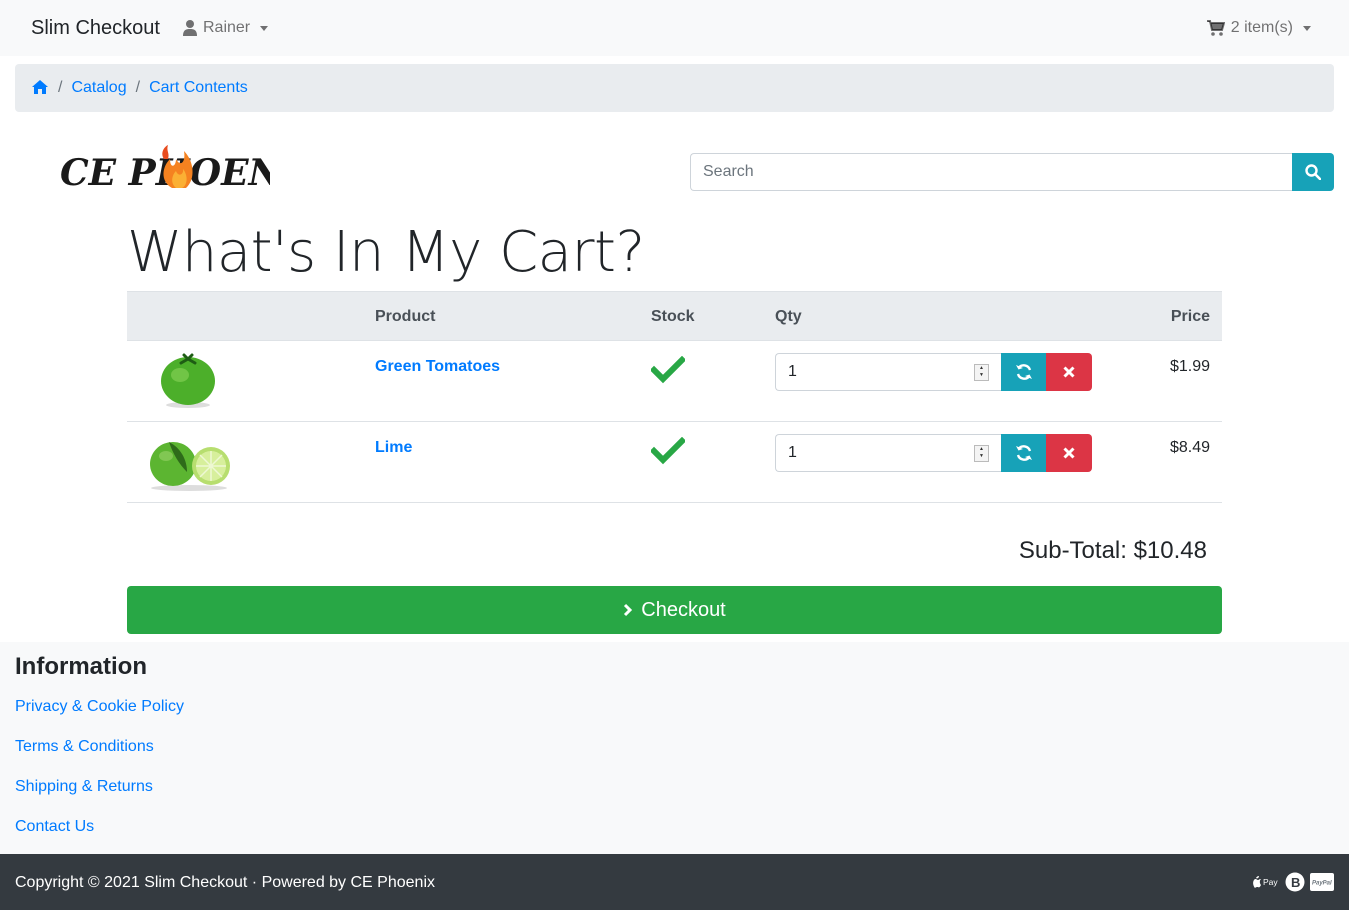 This screenshot has width=1349, height=910. Describe the element at coordinates (54, 827) in the screenshot. I see `contact-link: Contact Us` at that location.